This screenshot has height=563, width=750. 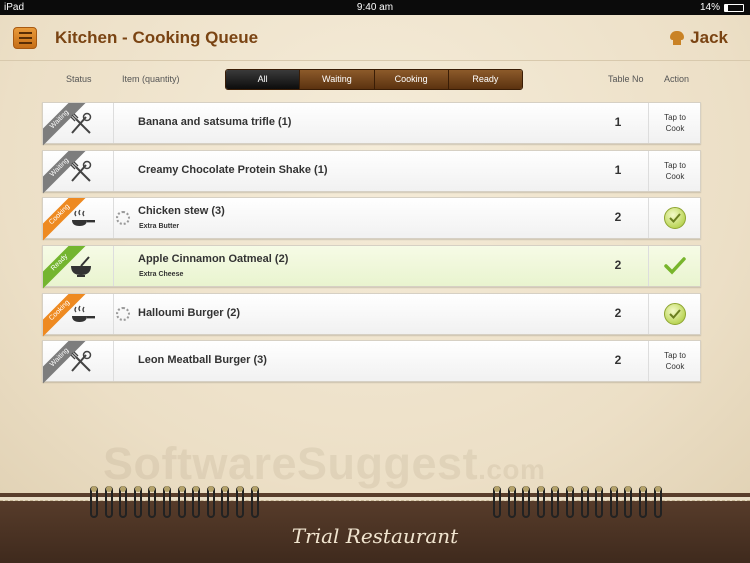 What do you see at coordinates (159, 226) in the screenshot?
I see `item-note: Extra Butter` at bounding box center [159, 226].